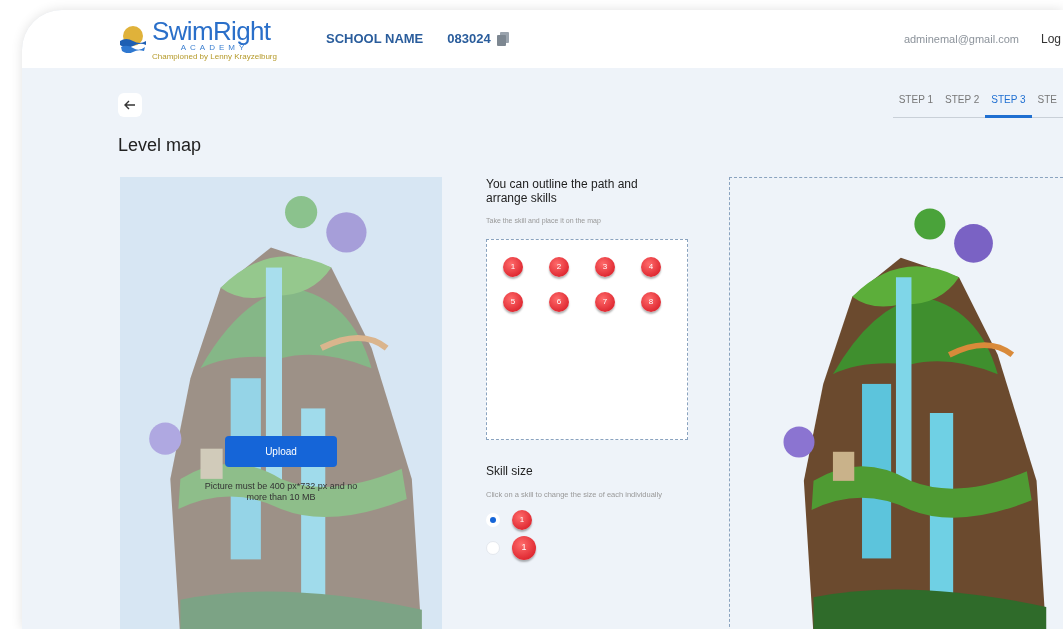 The image size is (1063, 629). I want to click on upload-button: Upload, so click(281, 451).